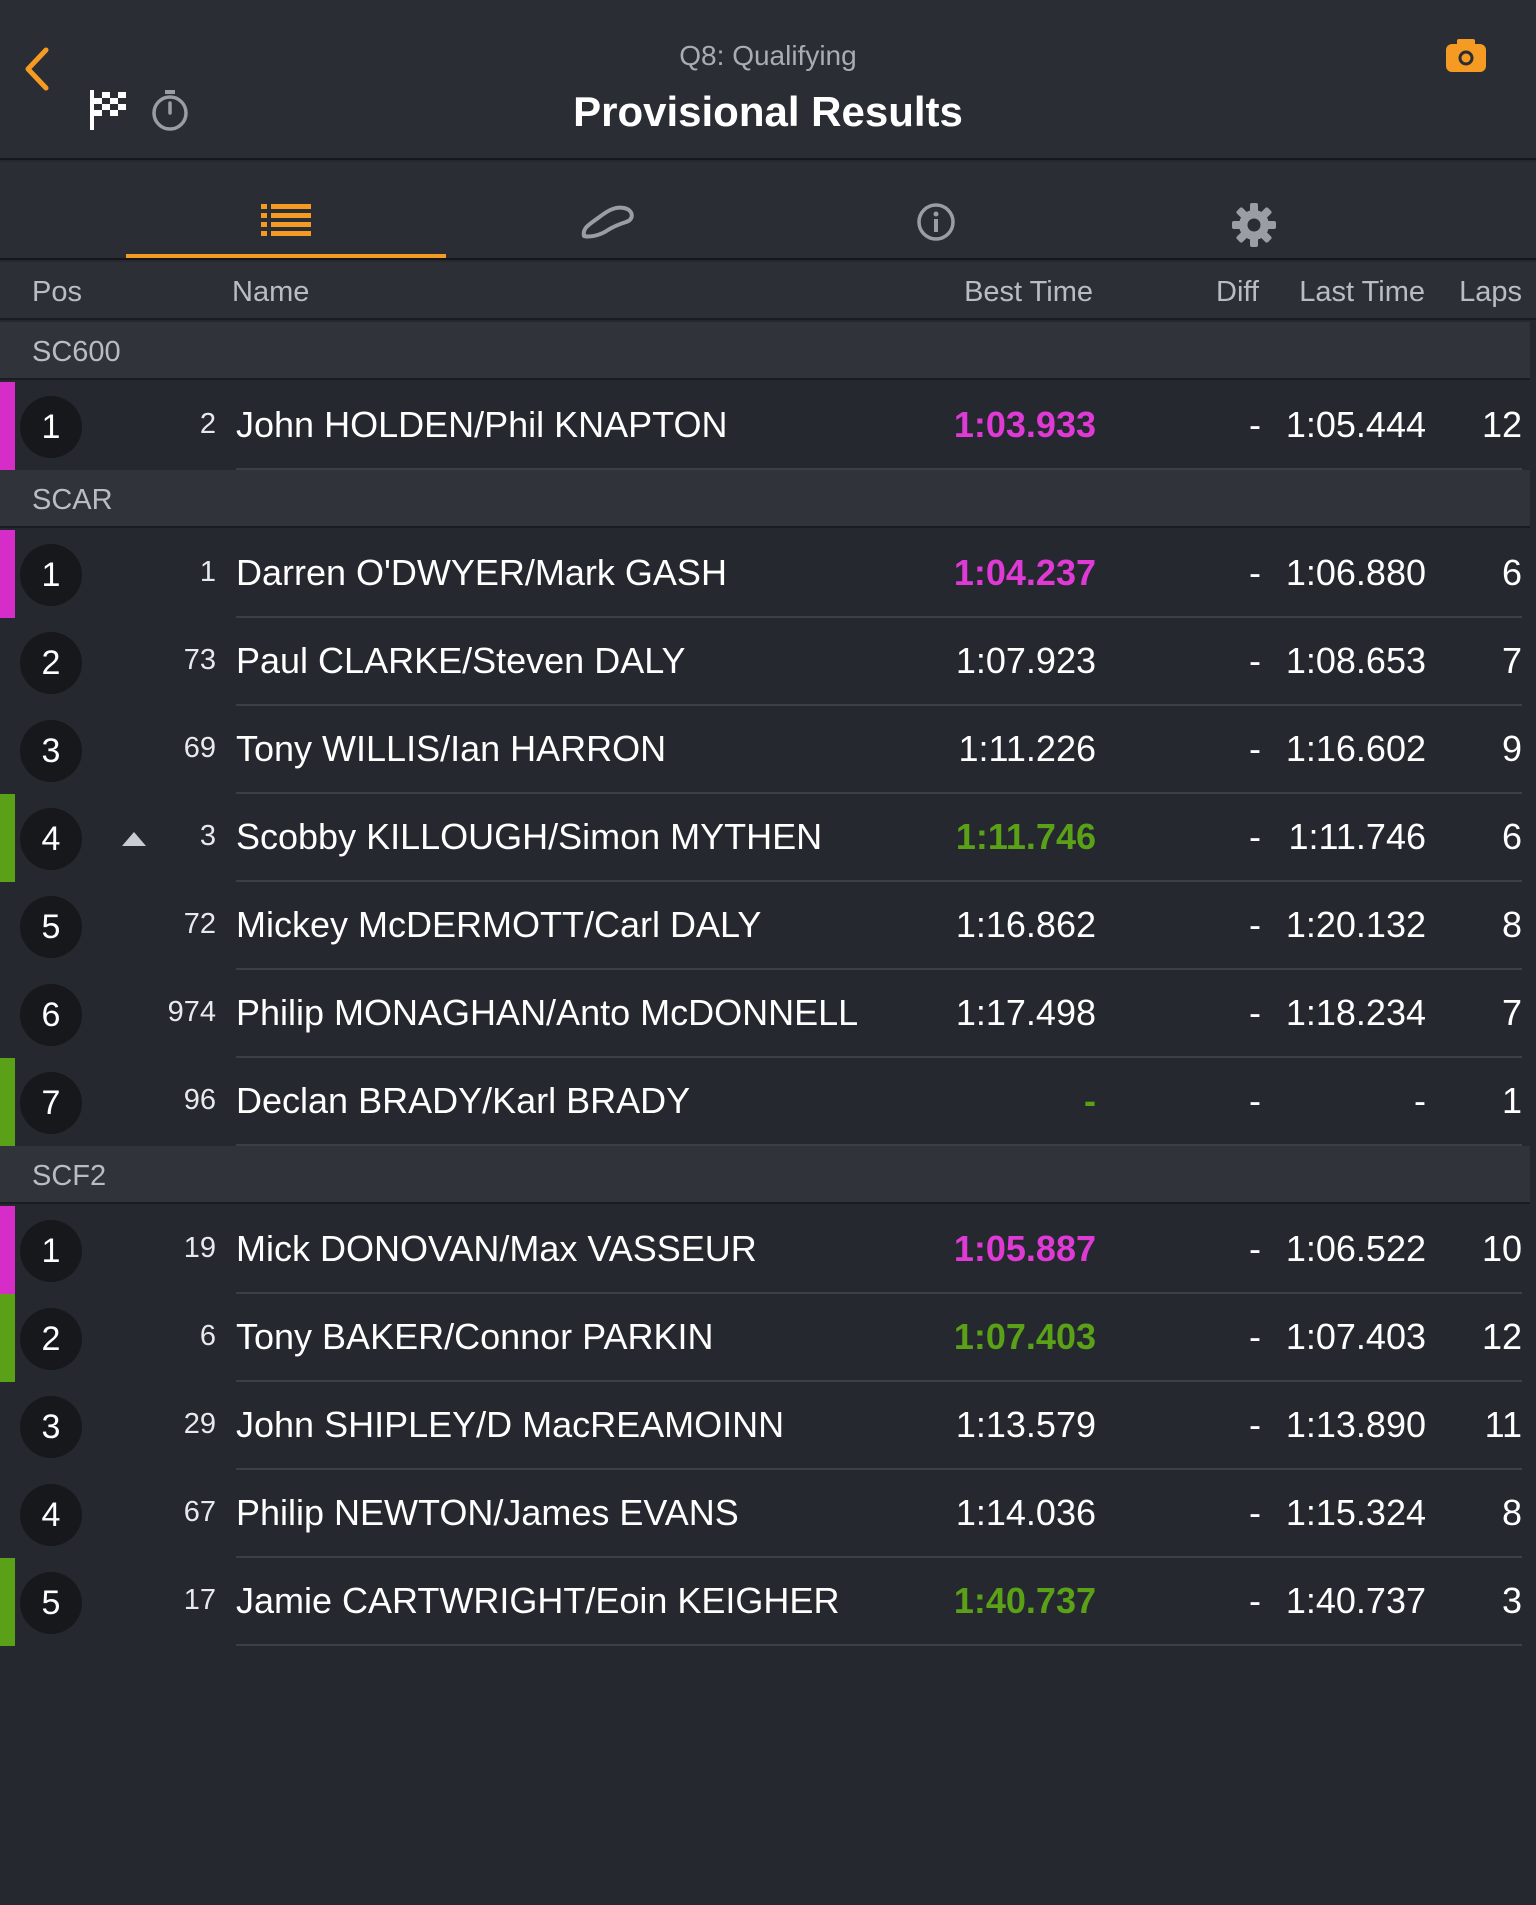 The height and width of the screenshot is (1905, 1536). What do you see at coordinates (1511, 660) in the screenshot?
I see `laps: 7` at bounding box center [1511, 660].